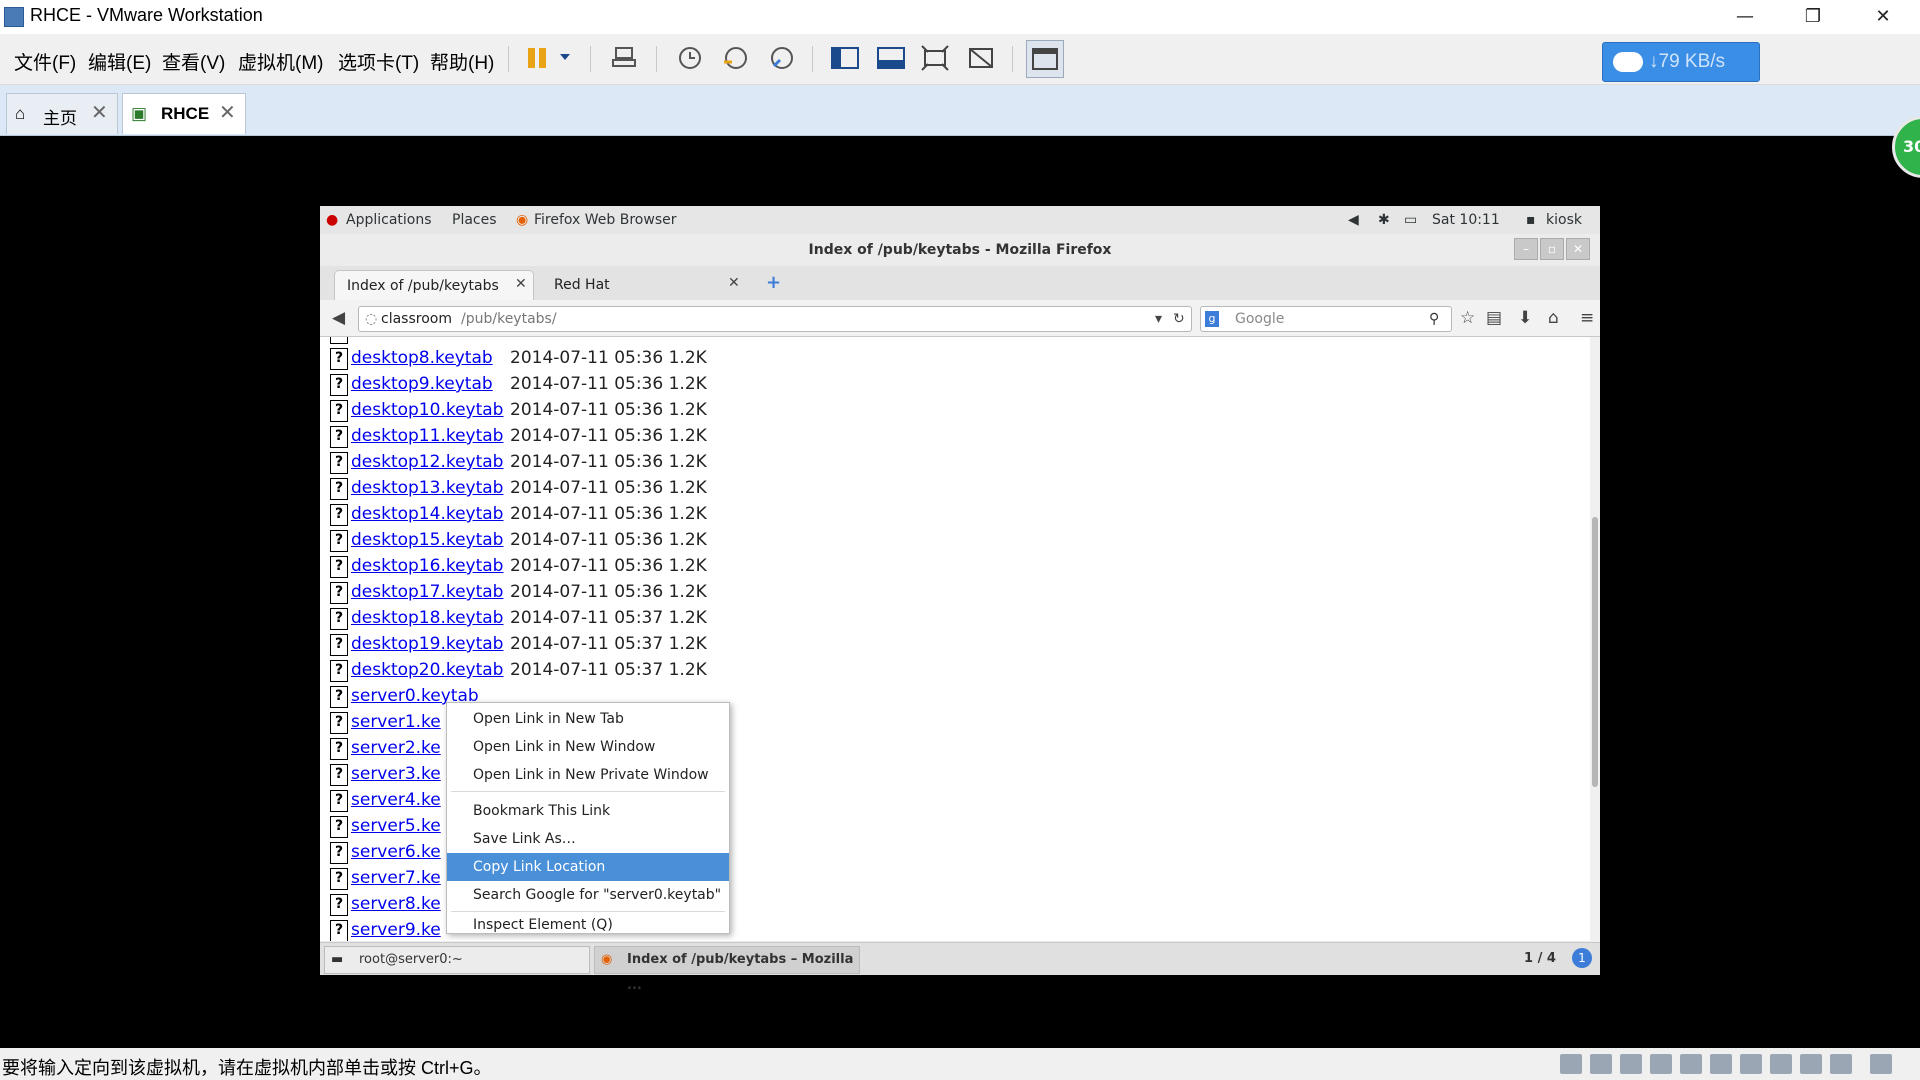 This screenshot has height=1080, width=1920. Describe the element at coordinates (193, 61) in the screenshot. I see `menu-view: 查看(V)` at that location.